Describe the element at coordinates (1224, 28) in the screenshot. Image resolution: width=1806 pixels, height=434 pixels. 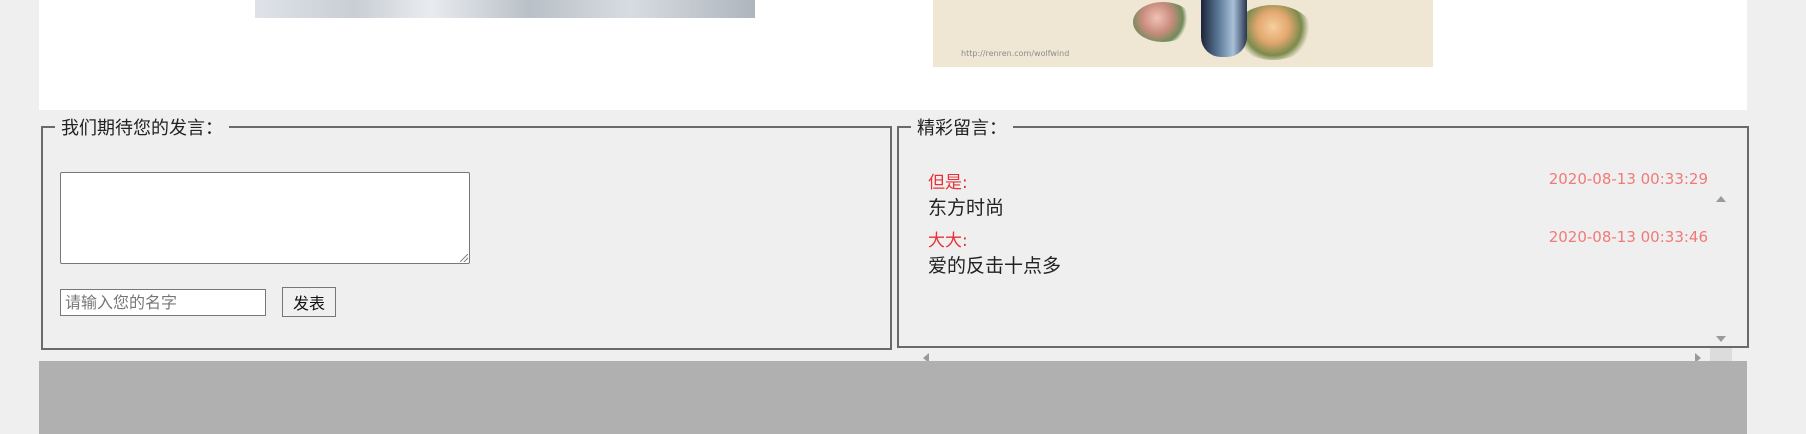
I see `image-figure` at that location.